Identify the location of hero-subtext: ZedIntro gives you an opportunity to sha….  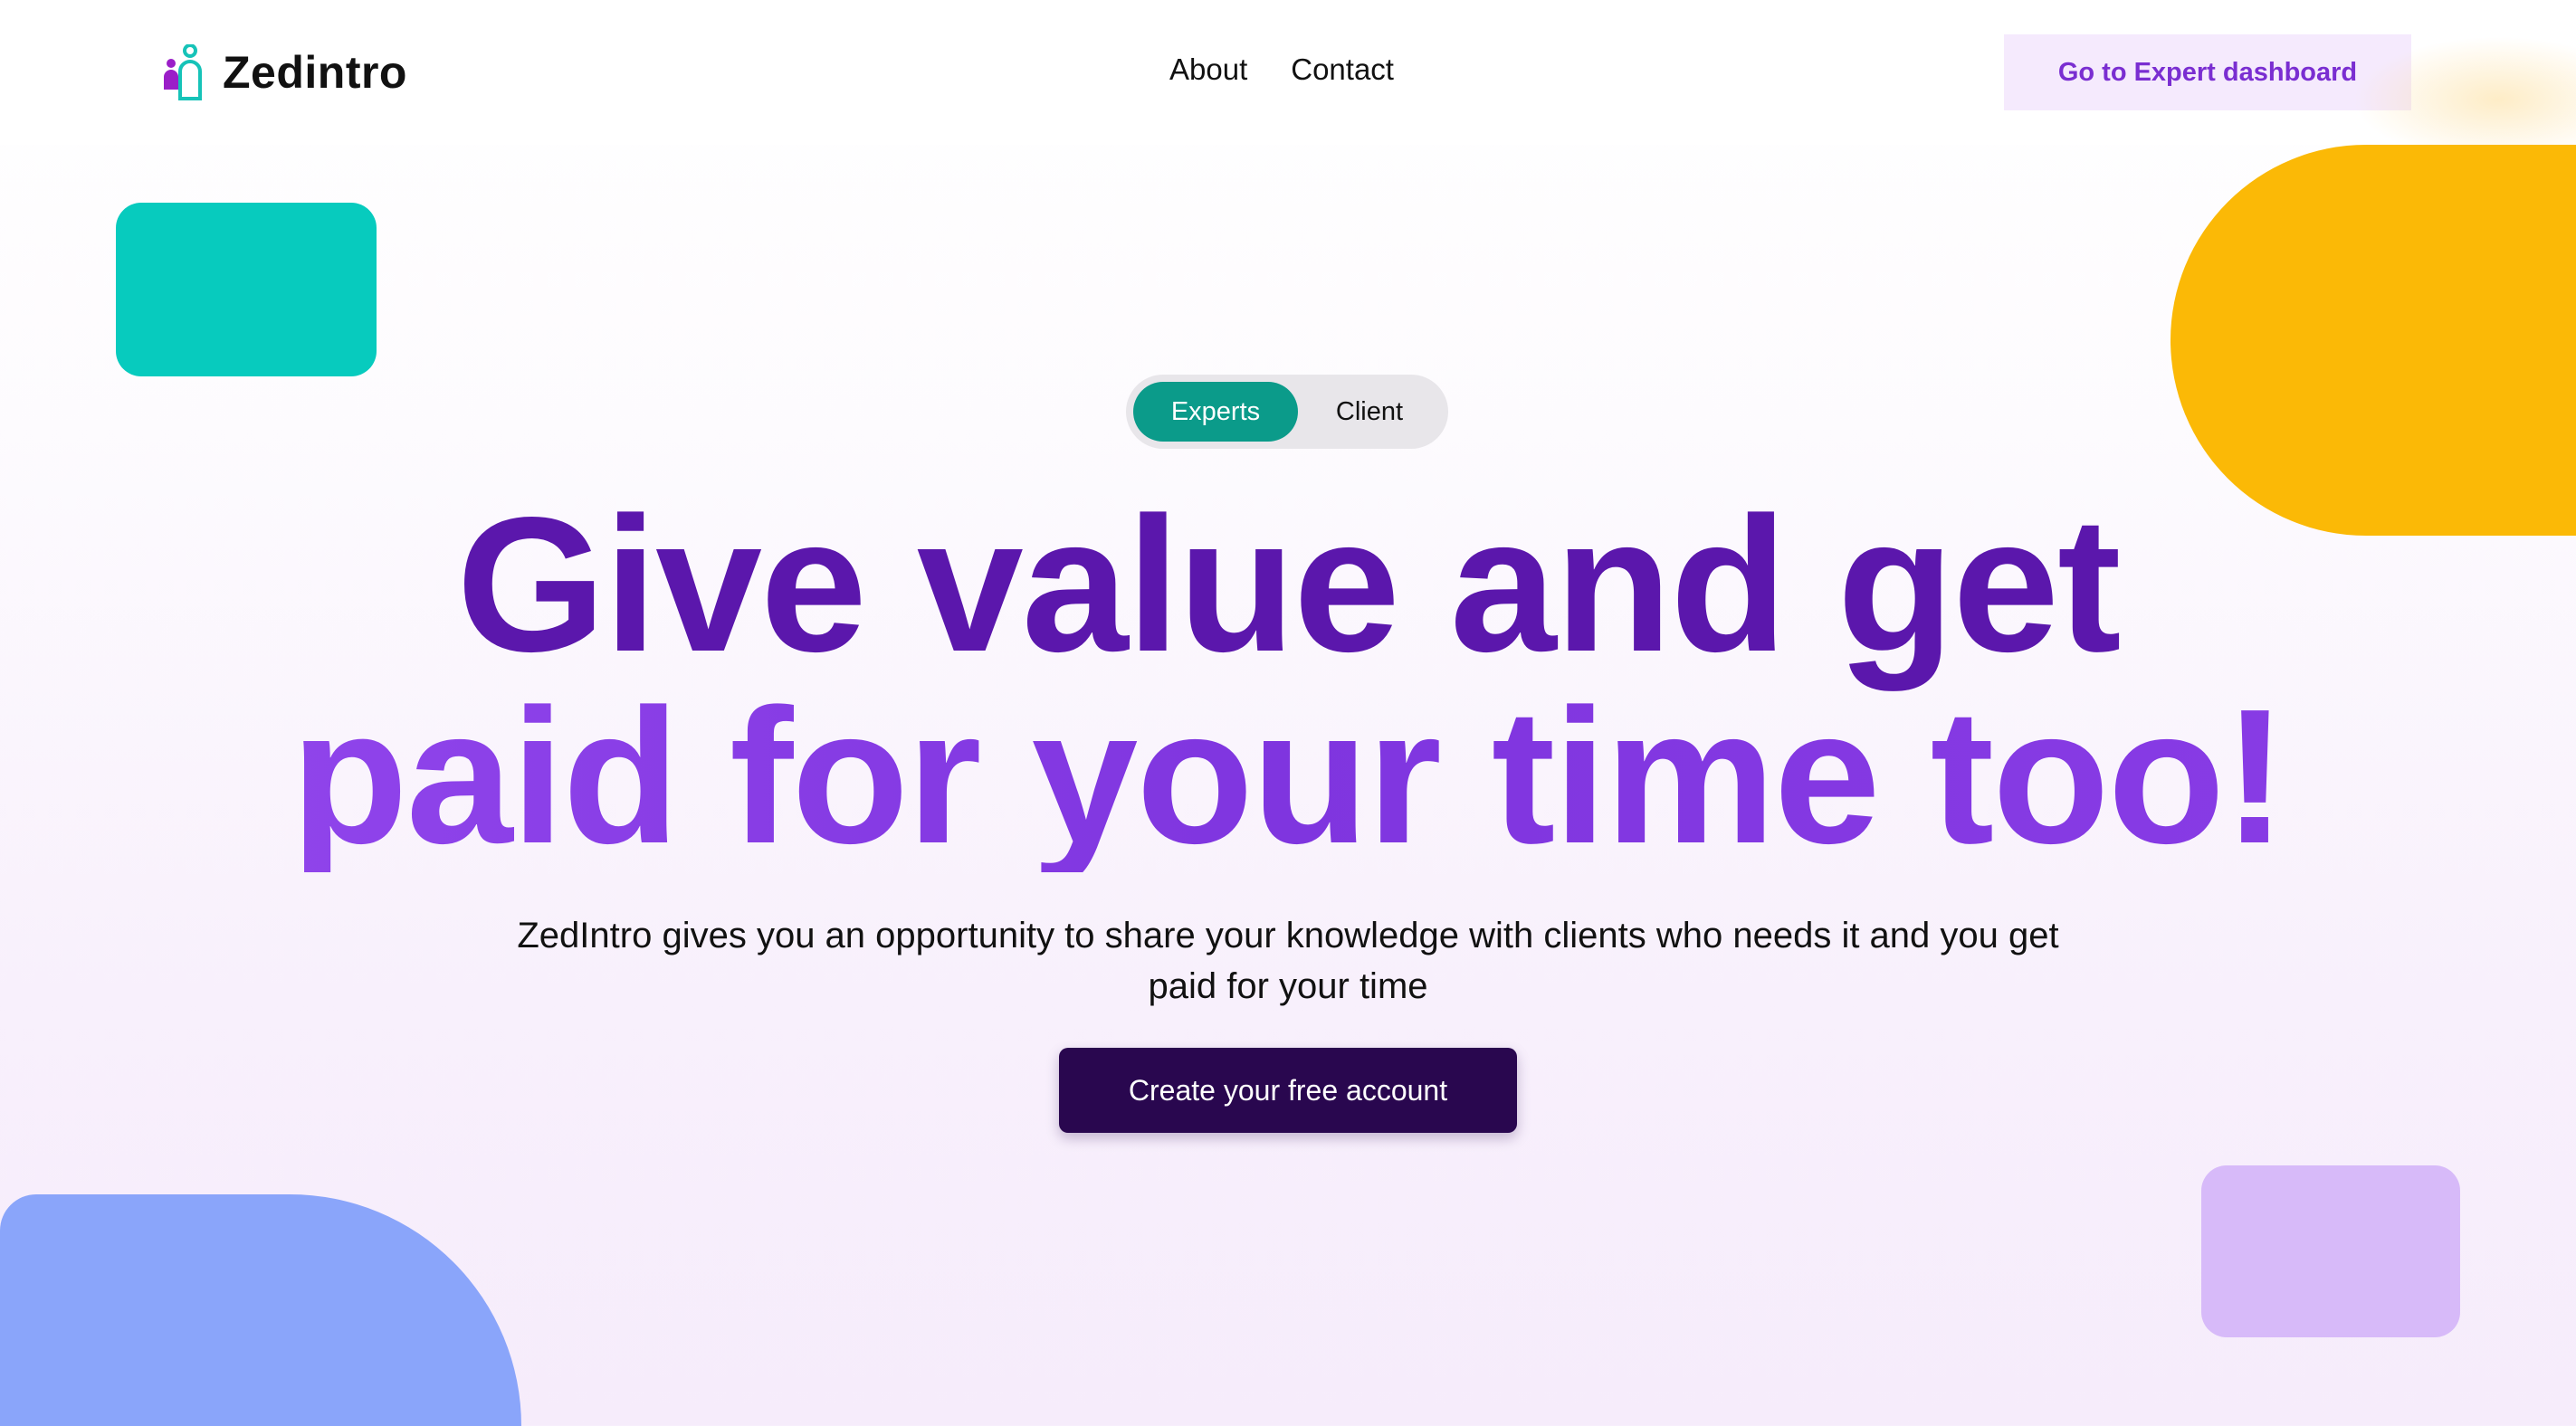
(1288, 961).